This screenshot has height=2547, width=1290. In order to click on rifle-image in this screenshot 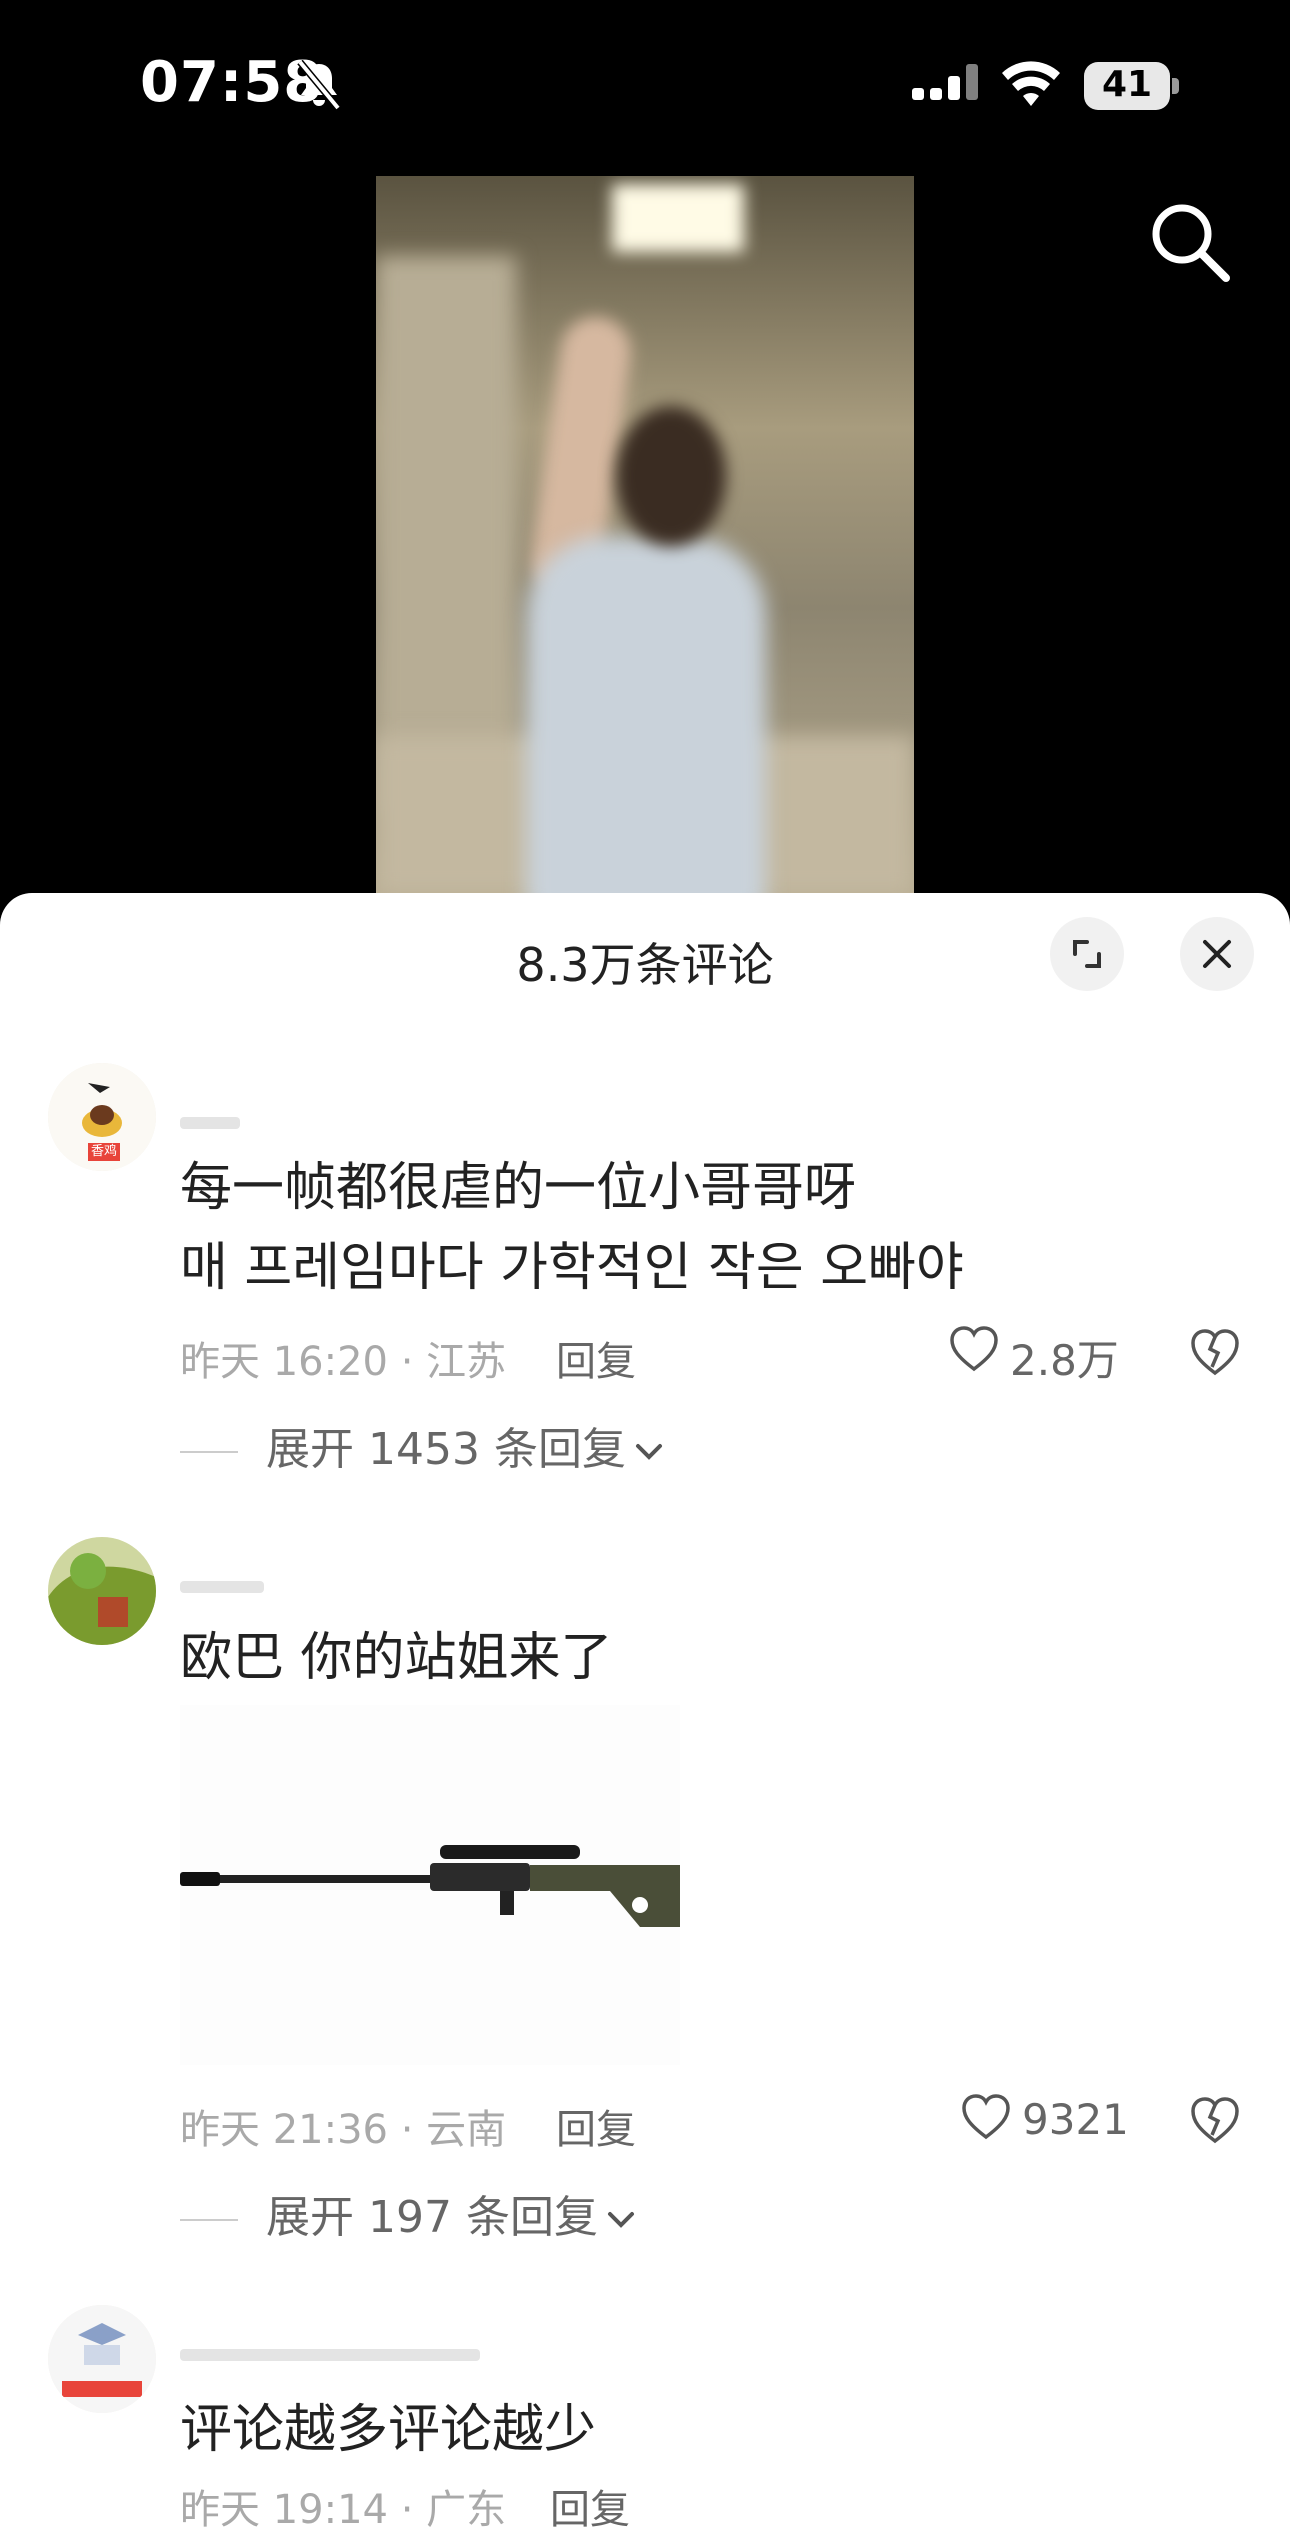, I will do `click(430, 1886)`.